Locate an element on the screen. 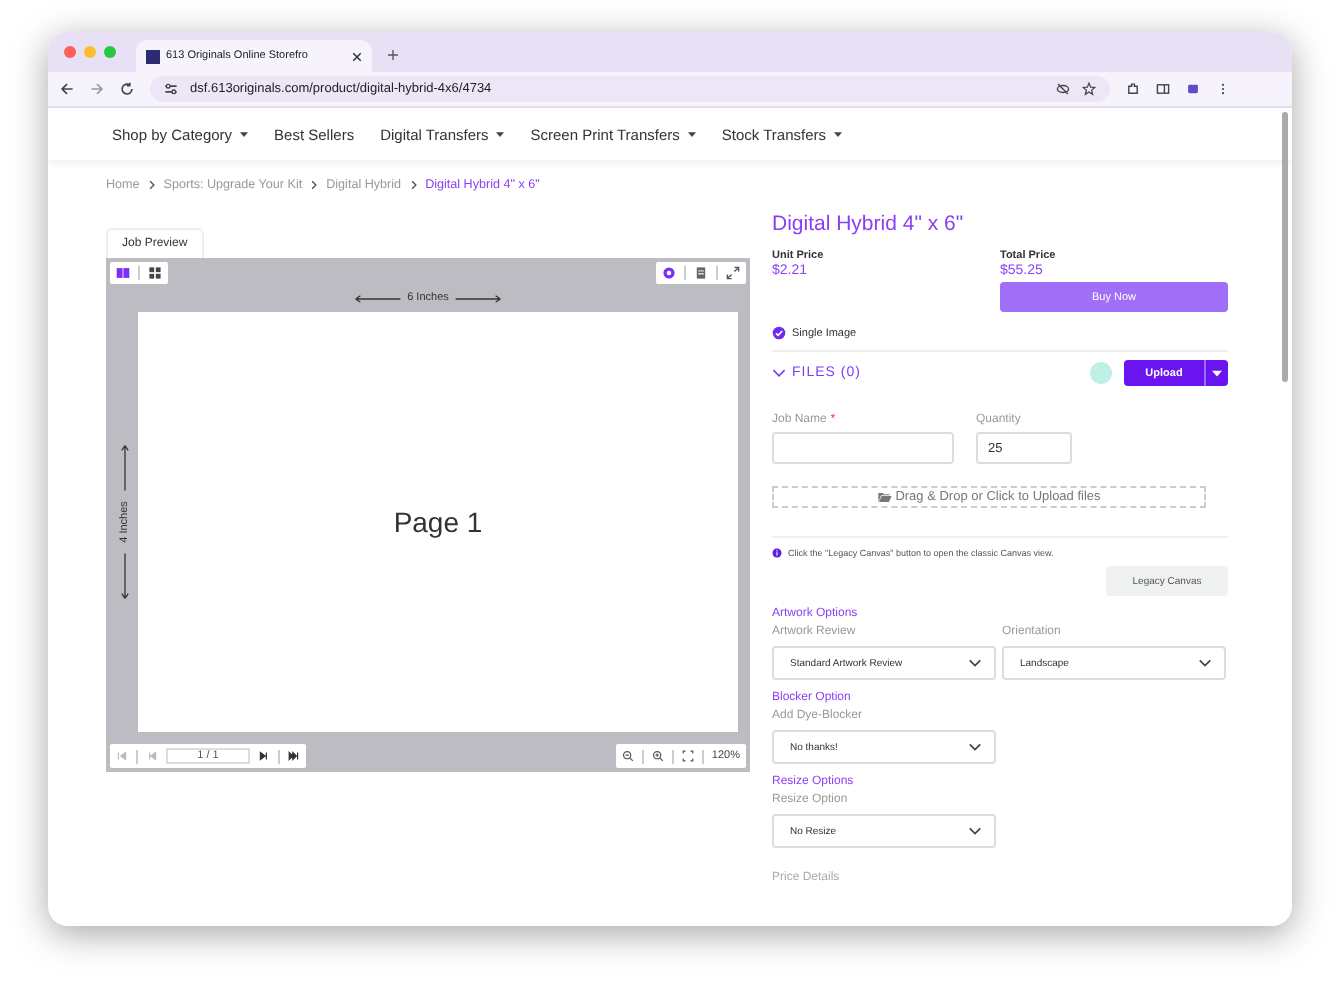 The height and width of the screenshot is (990, 1340). back-arrow-icon is located at coordinates (67, 89).